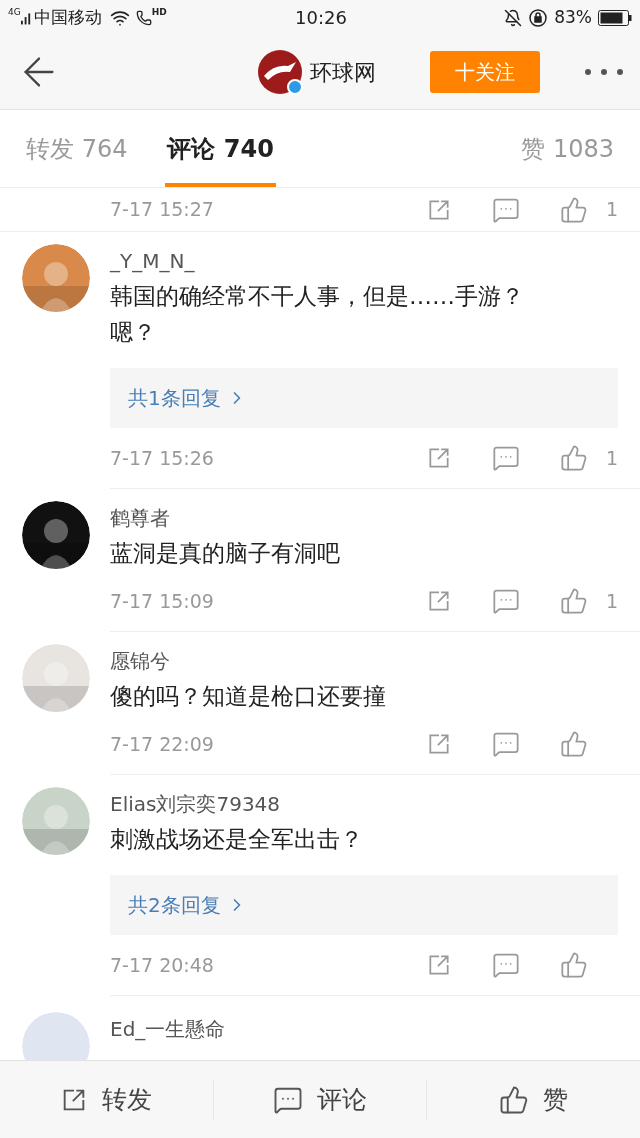 This screenshot has width=640, height=1138. Describe the element at coordinates (615, 17) in the screenshot. I see `battery-icon` at that location.